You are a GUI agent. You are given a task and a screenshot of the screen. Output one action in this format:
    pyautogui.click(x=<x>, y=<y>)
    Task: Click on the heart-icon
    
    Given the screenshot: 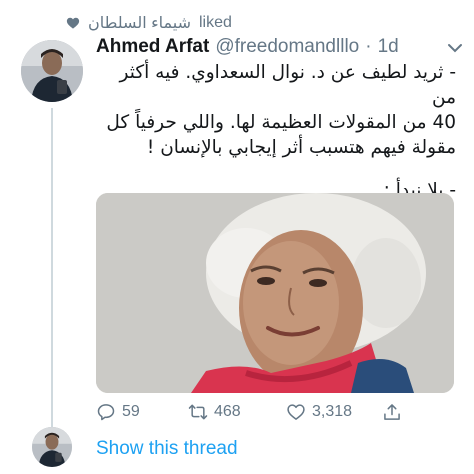 What is the action you would take?
    pyautogui.click(x=73, y=23)
    